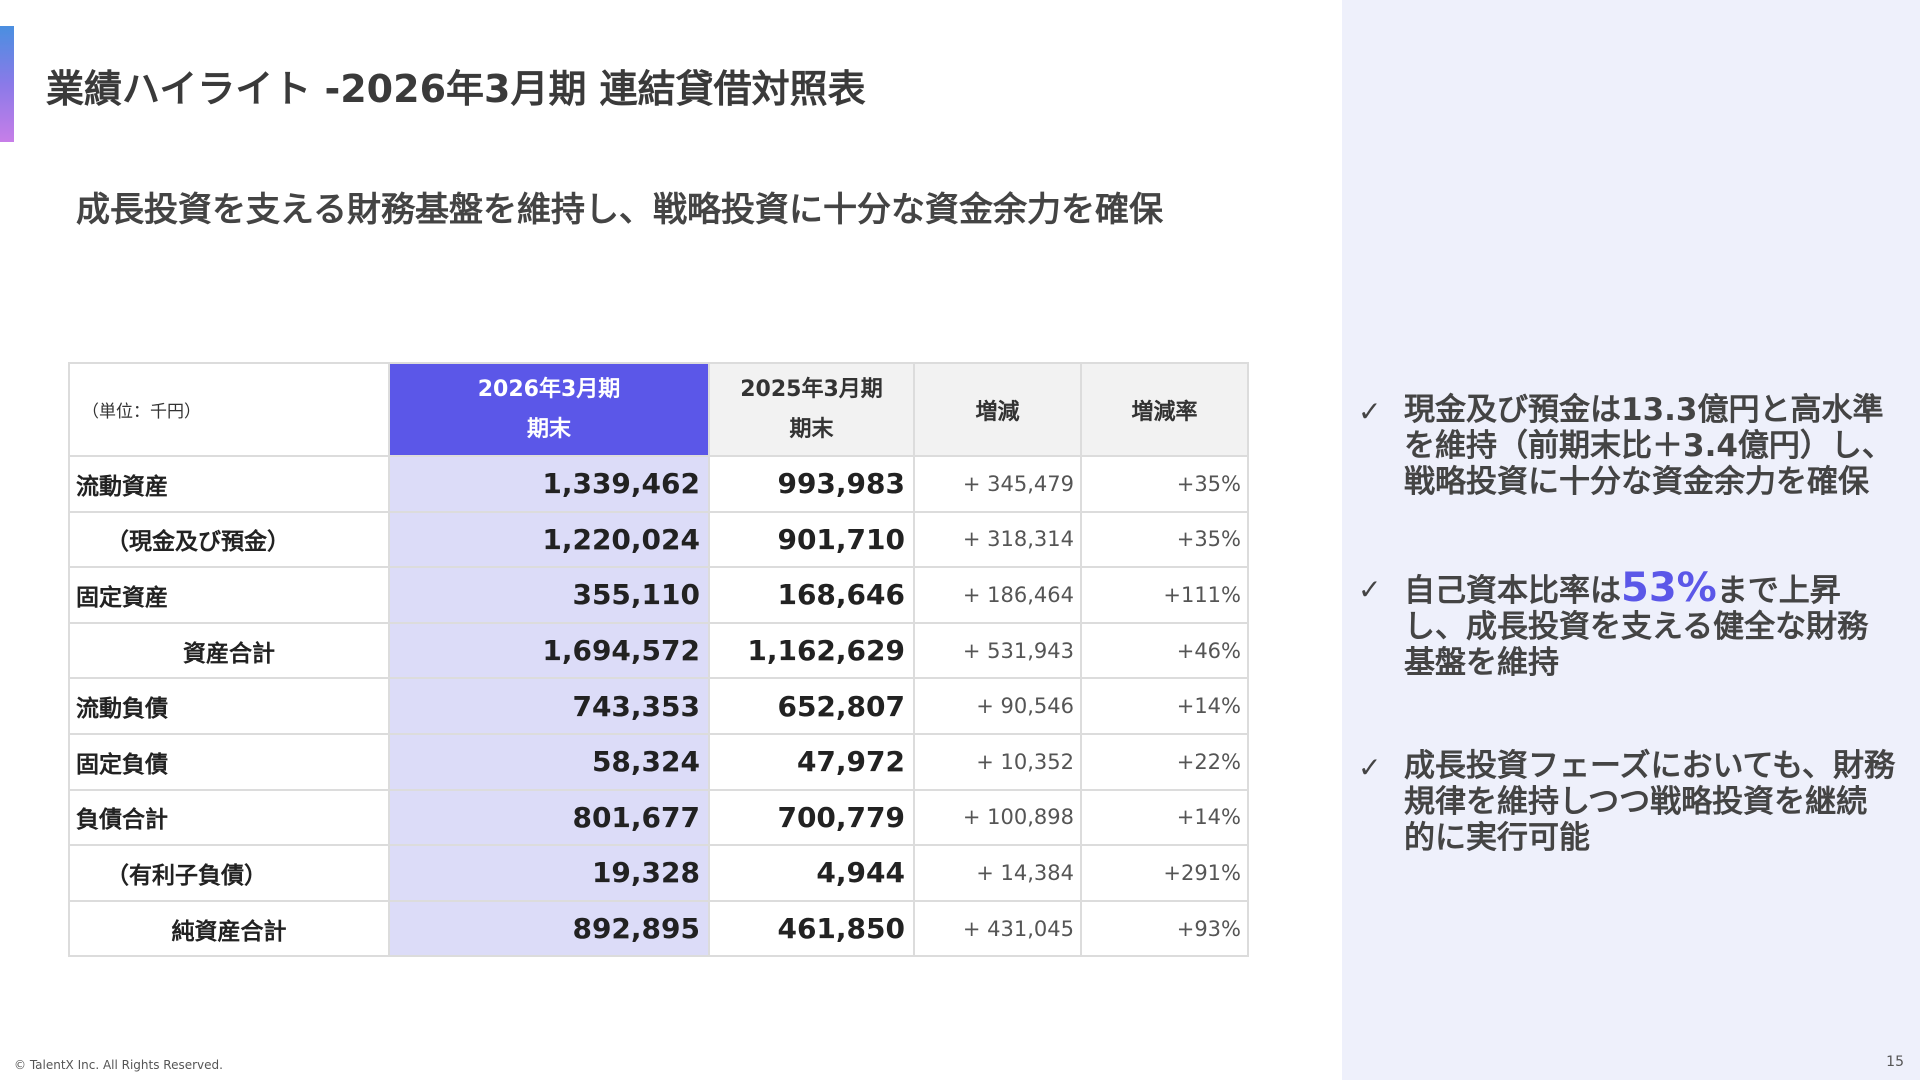 The height and width of the screenshot is (1080, 1920). Describe the element at coordinates (811, 928) in the screenshot. I see `cell-previous: 461,850` at that location.